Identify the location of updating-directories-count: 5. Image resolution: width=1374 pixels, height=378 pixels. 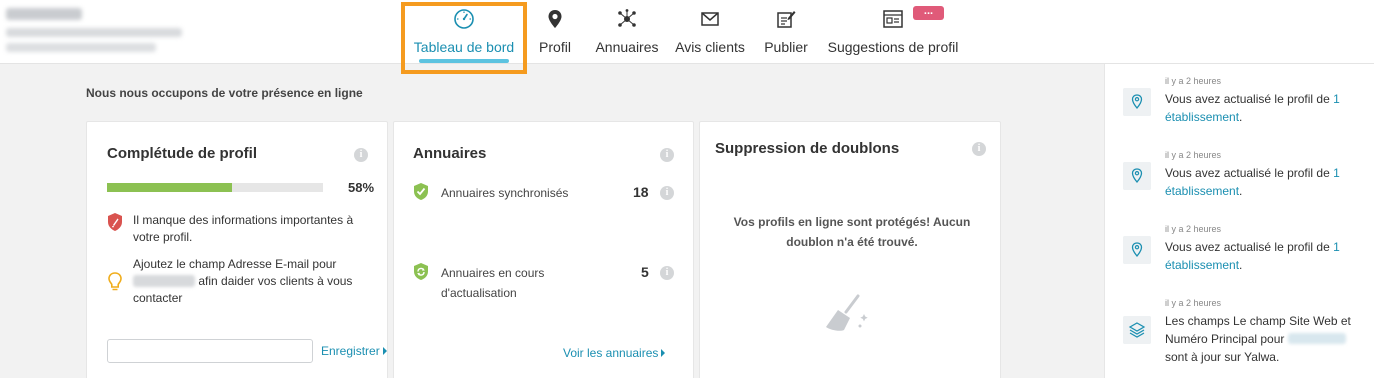
(645, 272).